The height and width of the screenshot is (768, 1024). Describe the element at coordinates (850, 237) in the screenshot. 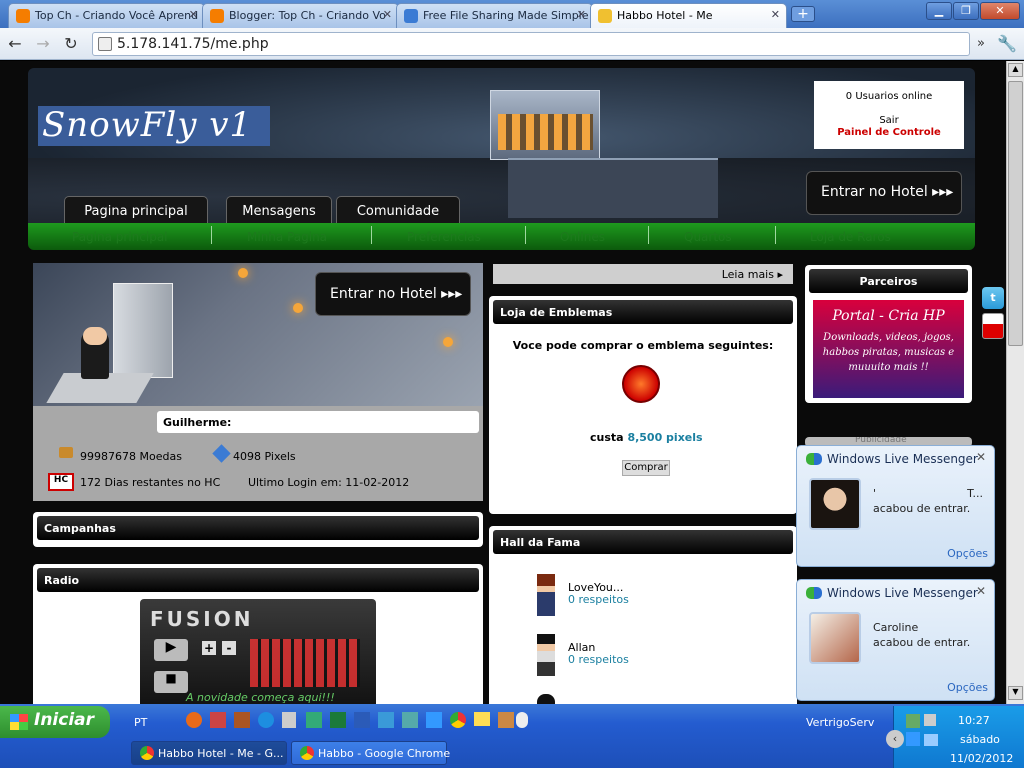

I see `subnav-loja-de-raros: Loja de Raros` at that location.